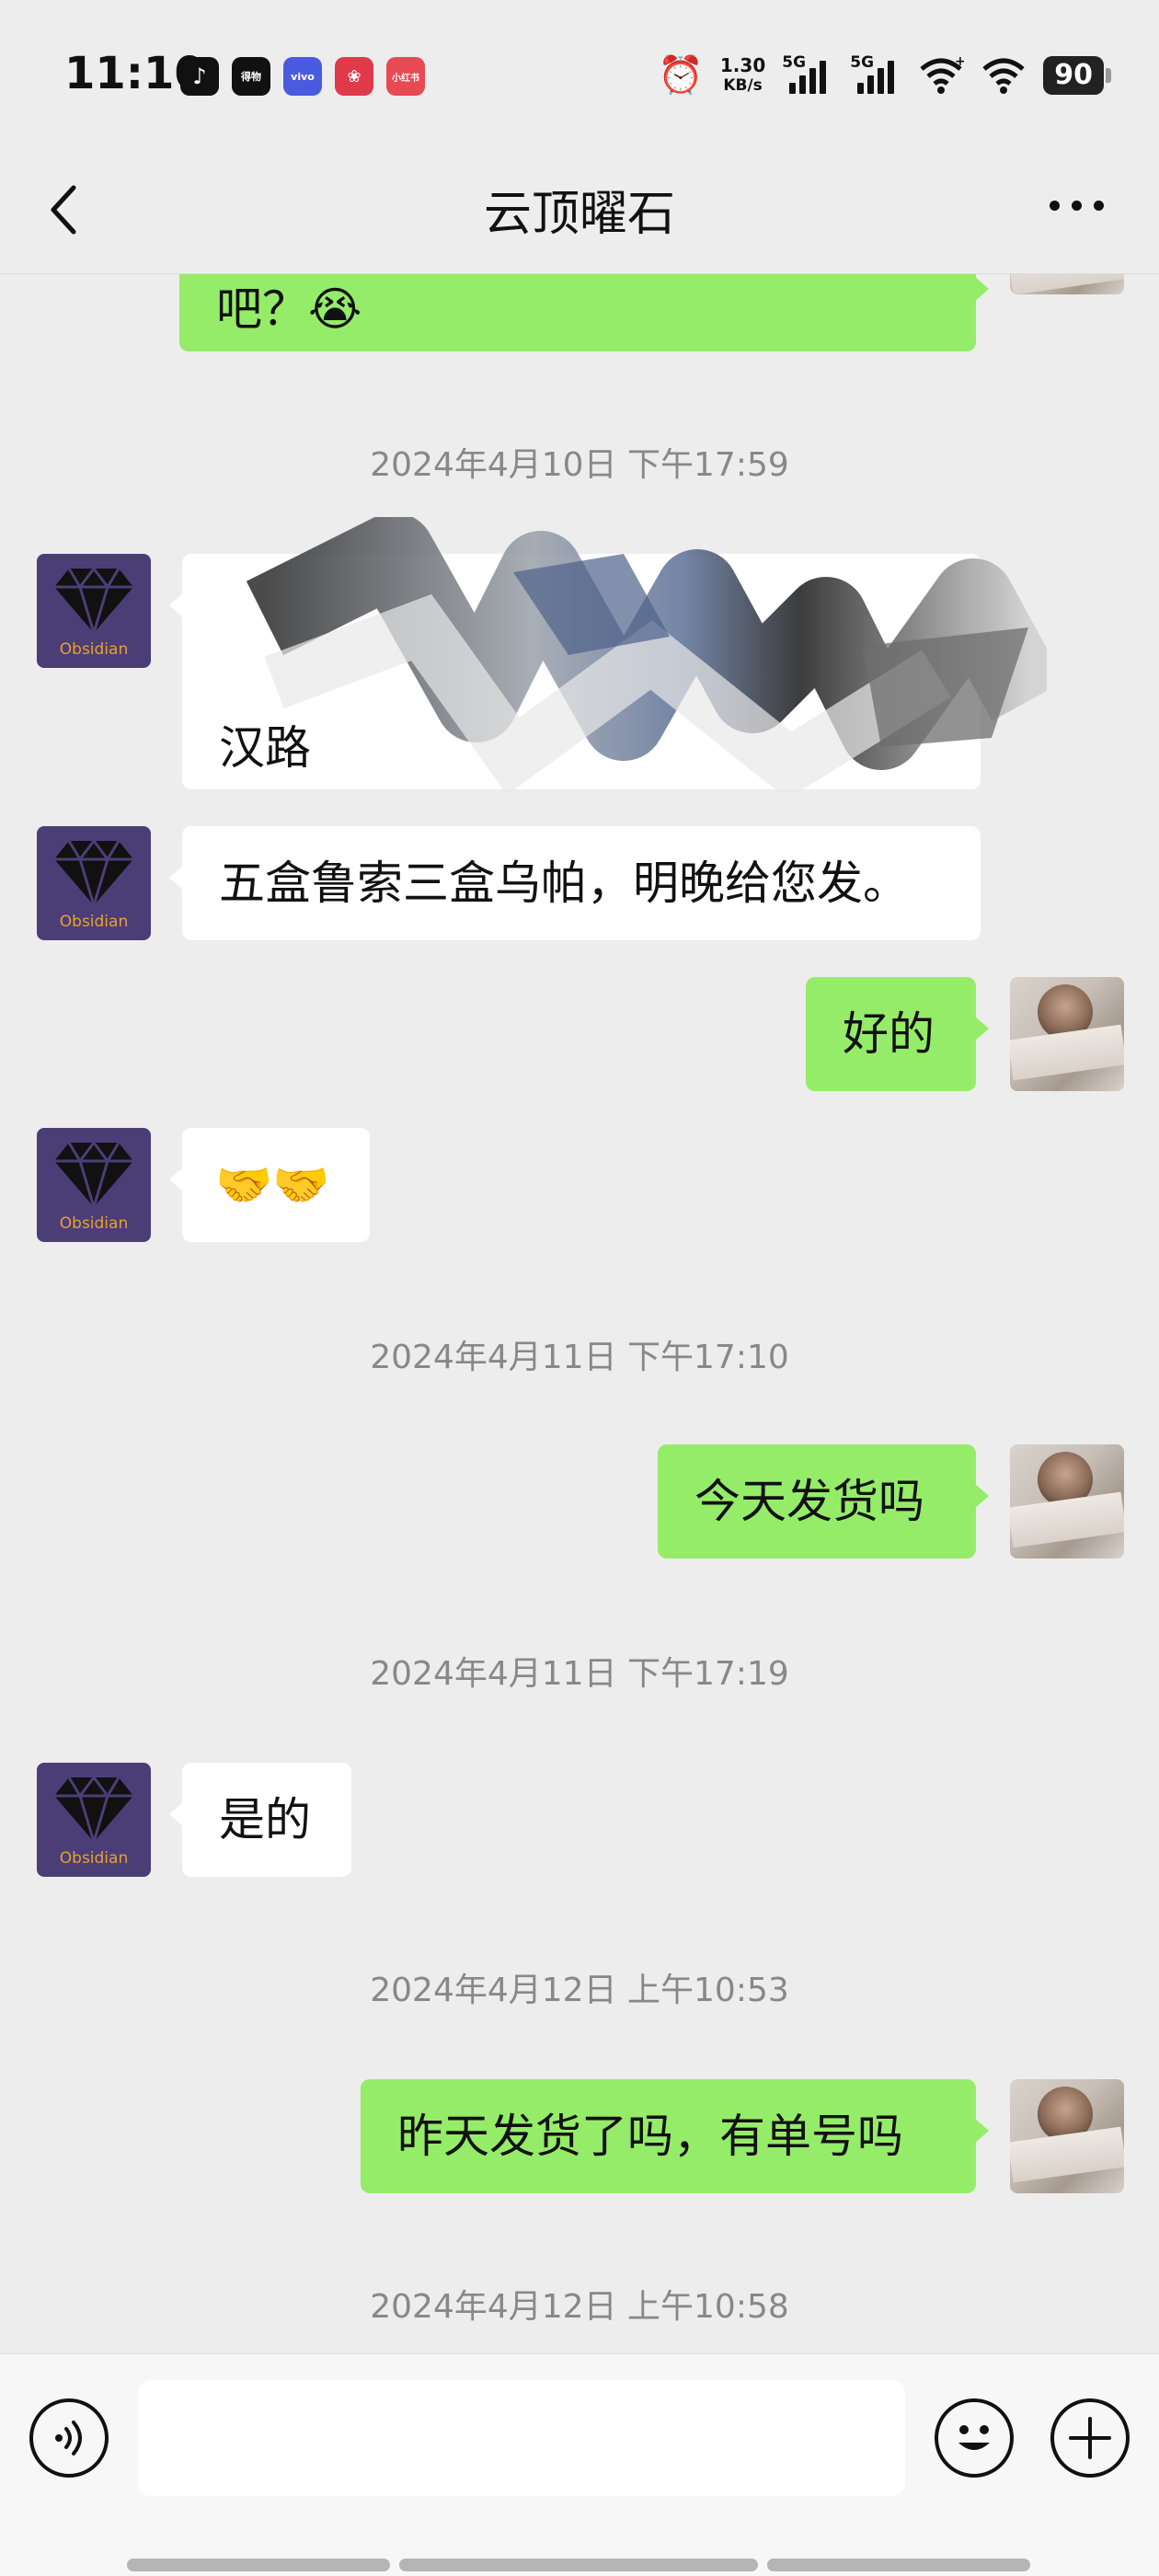  I want to click on message-bubble-outgoing: 昨天发货了吗，有单号吗, so click(675, 2136).